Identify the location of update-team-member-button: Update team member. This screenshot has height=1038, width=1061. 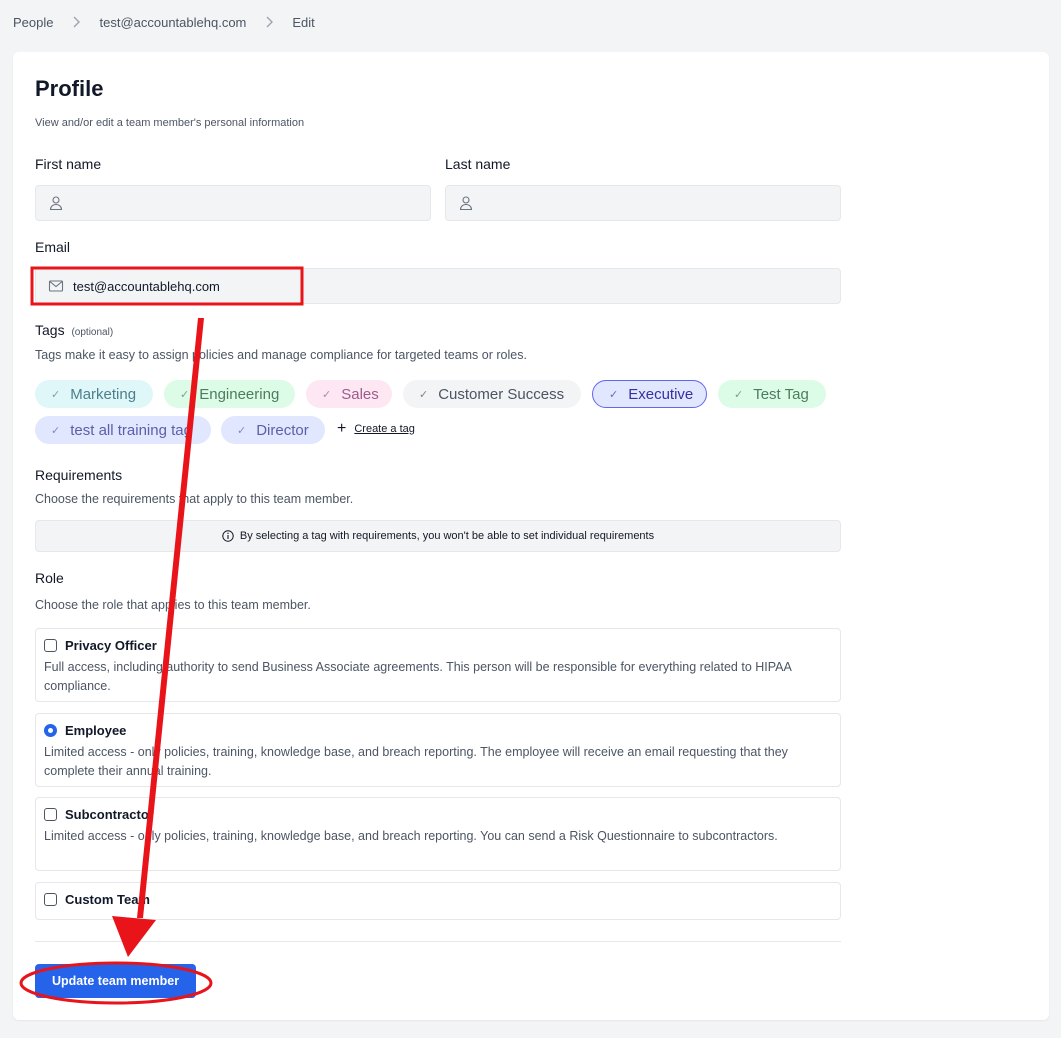
(115, 981).